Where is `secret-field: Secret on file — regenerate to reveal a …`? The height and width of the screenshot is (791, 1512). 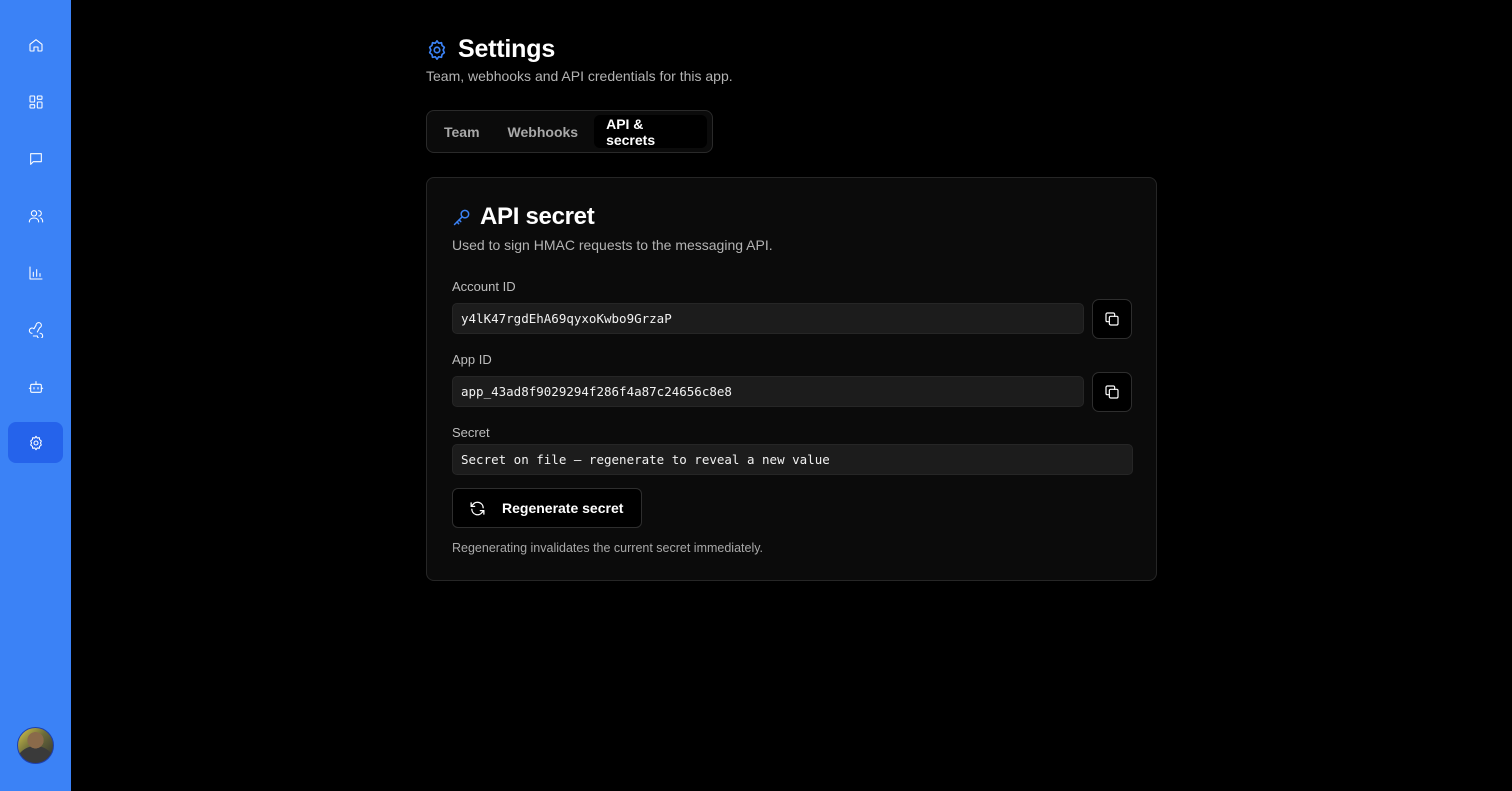
secret-field: Secret on file — regenerate to reveal a … is located at coordinates (792, 459).